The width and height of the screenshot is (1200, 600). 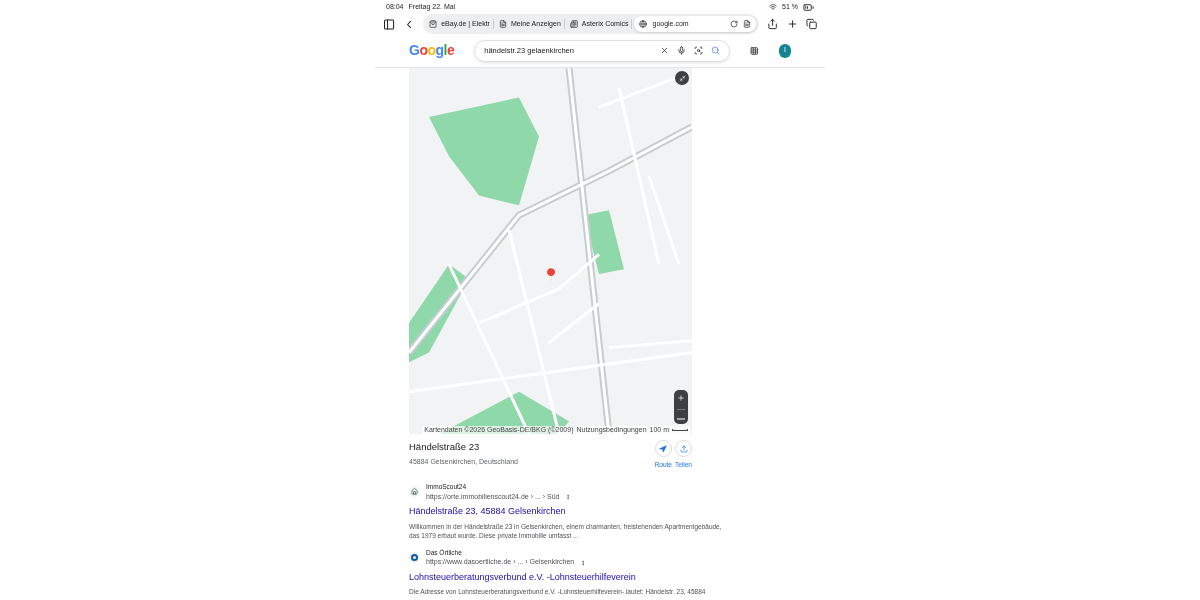 What do you see at coordinates (682, 78) in the screenshot?
I see `collapse-icon` at bounding box center [682, 78].